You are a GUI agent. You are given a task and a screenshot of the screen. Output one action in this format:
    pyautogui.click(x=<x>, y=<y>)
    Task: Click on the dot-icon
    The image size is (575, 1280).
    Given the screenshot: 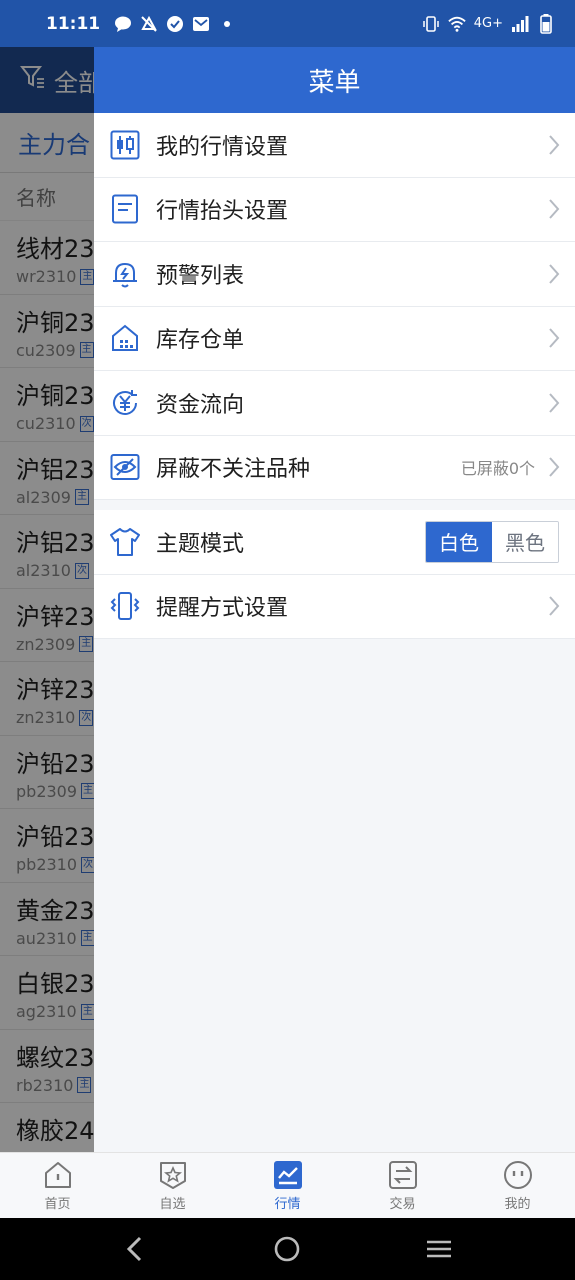 What is the action you would take?
    pyautogui.click(x=227, y=24)
    